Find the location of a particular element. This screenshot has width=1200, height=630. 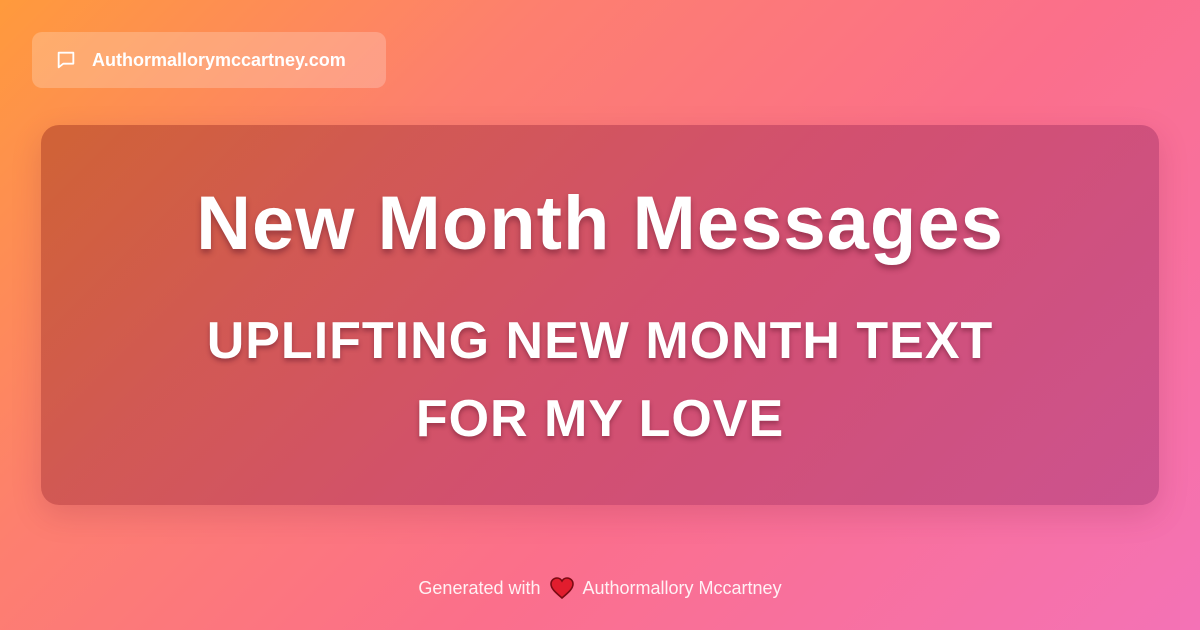

page-subtitle: UPLIFTING NEW MONTH TEXT FOR MY LOVE is located at coordinates (600, 380).